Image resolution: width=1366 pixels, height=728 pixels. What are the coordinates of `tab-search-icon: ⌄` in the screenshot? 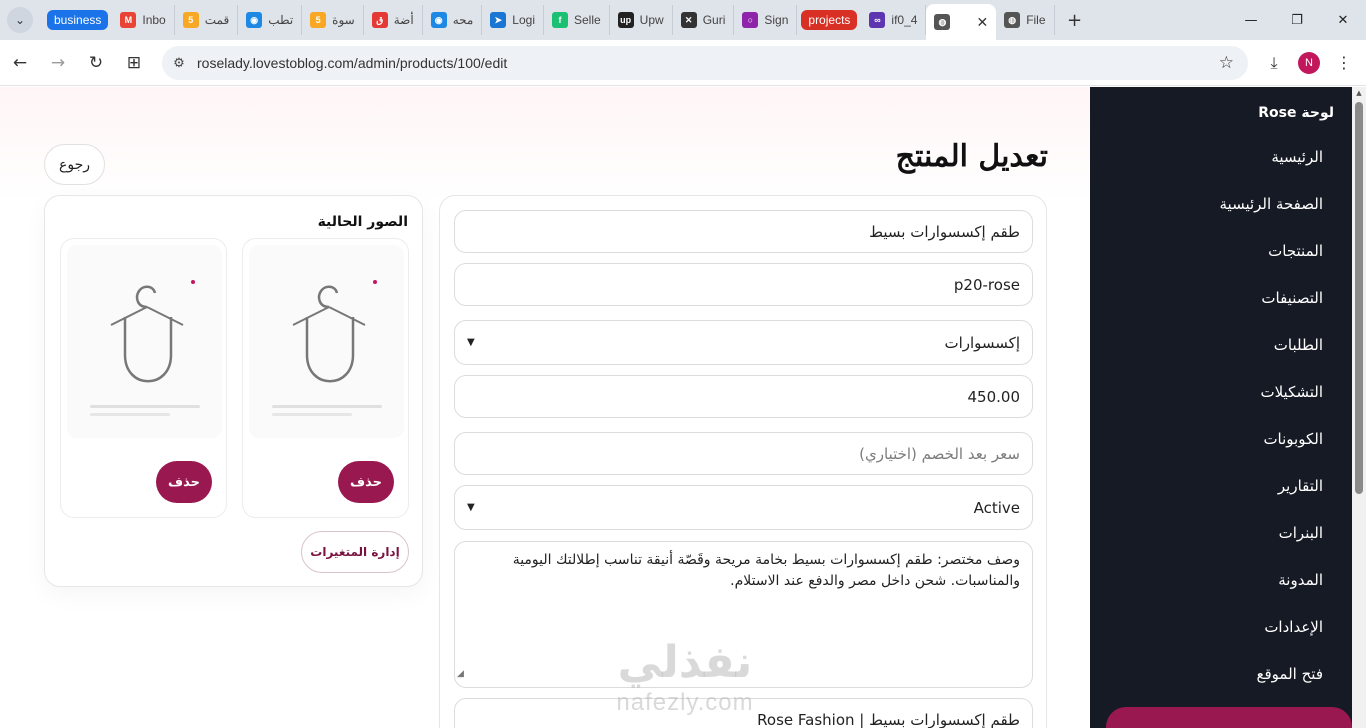 It's located at (20, 20).